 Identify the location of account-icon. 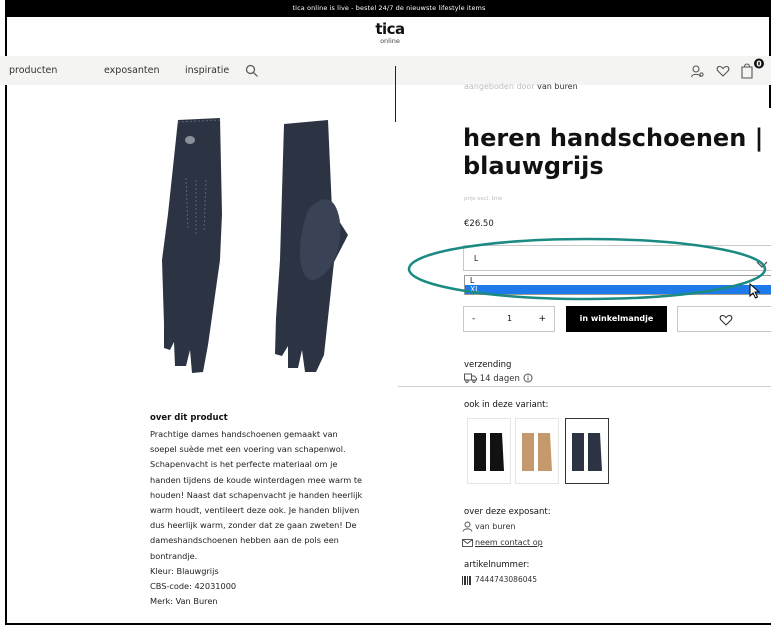
(697, 72).